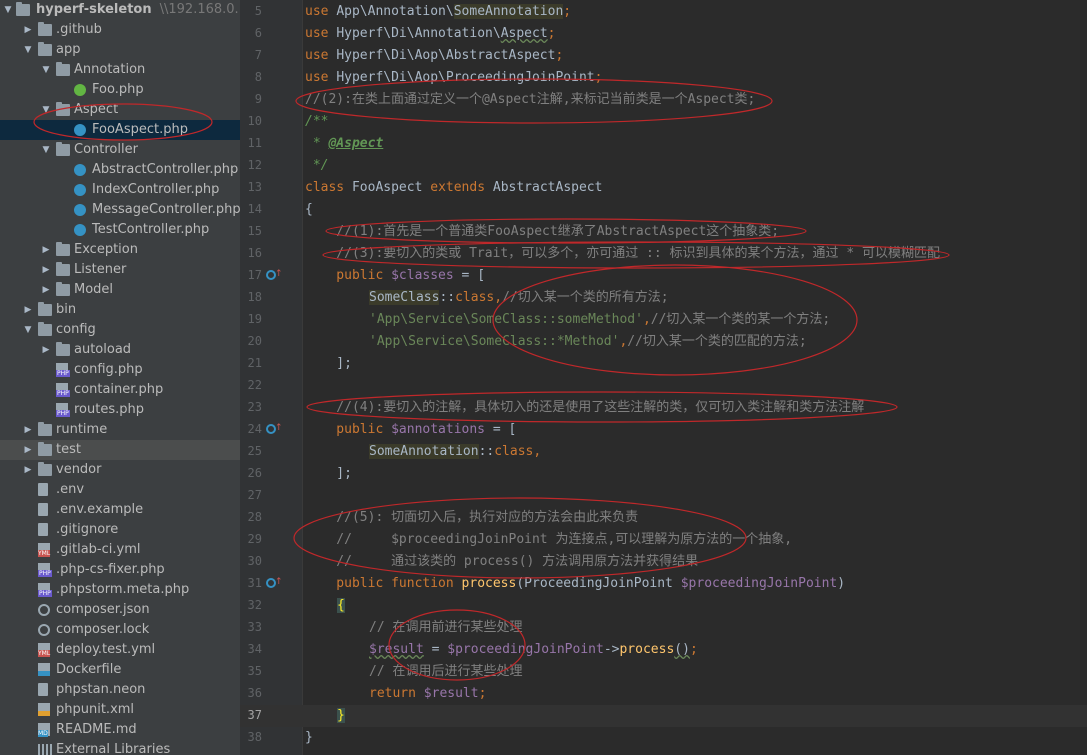 This screenshot has height=755, width=1087. What do you see at coordinates (120, 290) in the screenshot?
I see `tree-item: ▶ Model` at bounding box center [120, 290].